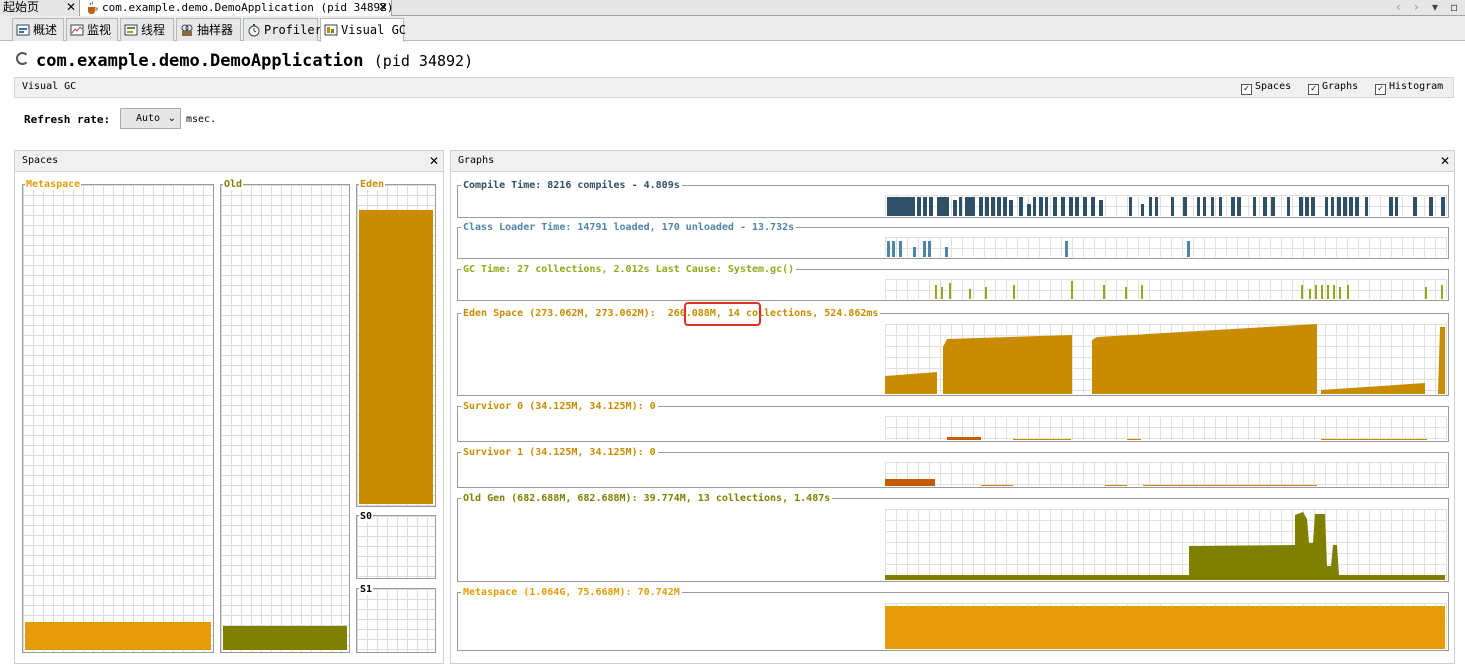 The height and width of the screenshot is (671, 1465). Describe the element at coordinates (571, 185) in the screenshot. I see `compile-time-label: Compile Time: 8216 compiles - 4.809s` at that location.